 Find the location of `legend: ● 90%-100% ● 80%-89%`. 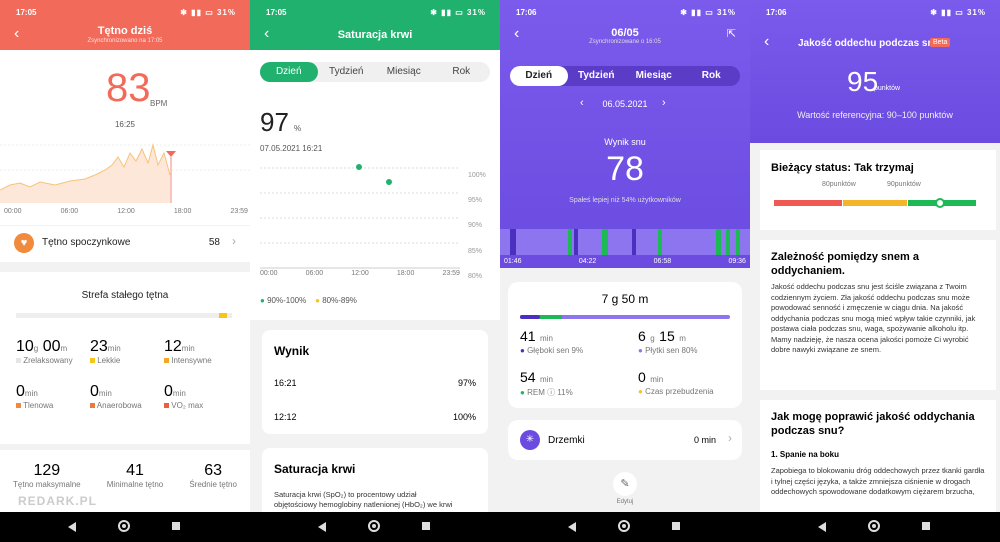

legend: ● 90%-100% ● 80%-89% is located at coordinates (308, 300).